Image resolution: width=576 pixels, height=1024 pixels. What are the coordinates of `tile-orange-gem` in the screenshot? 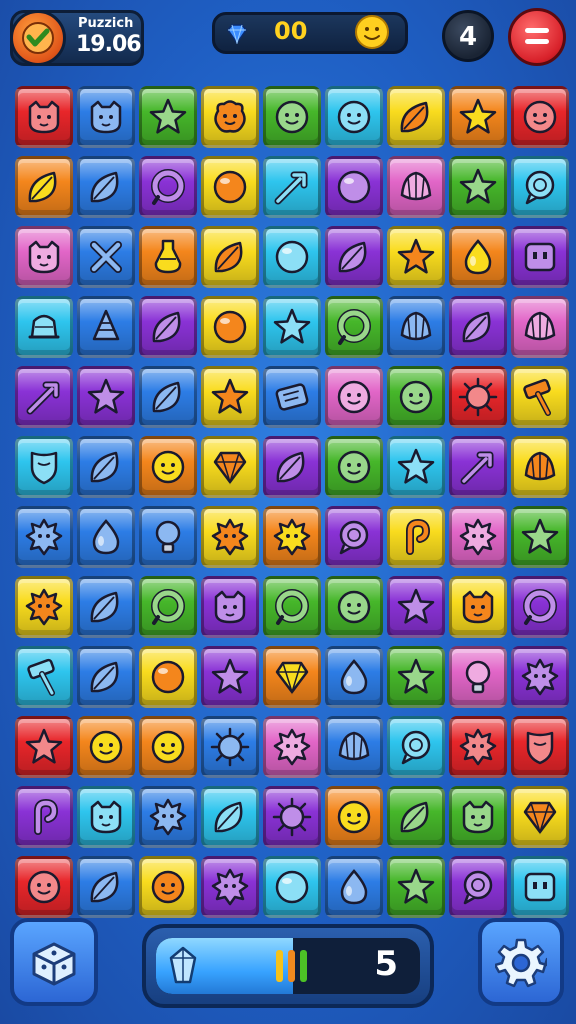 It's located at (292, 677).